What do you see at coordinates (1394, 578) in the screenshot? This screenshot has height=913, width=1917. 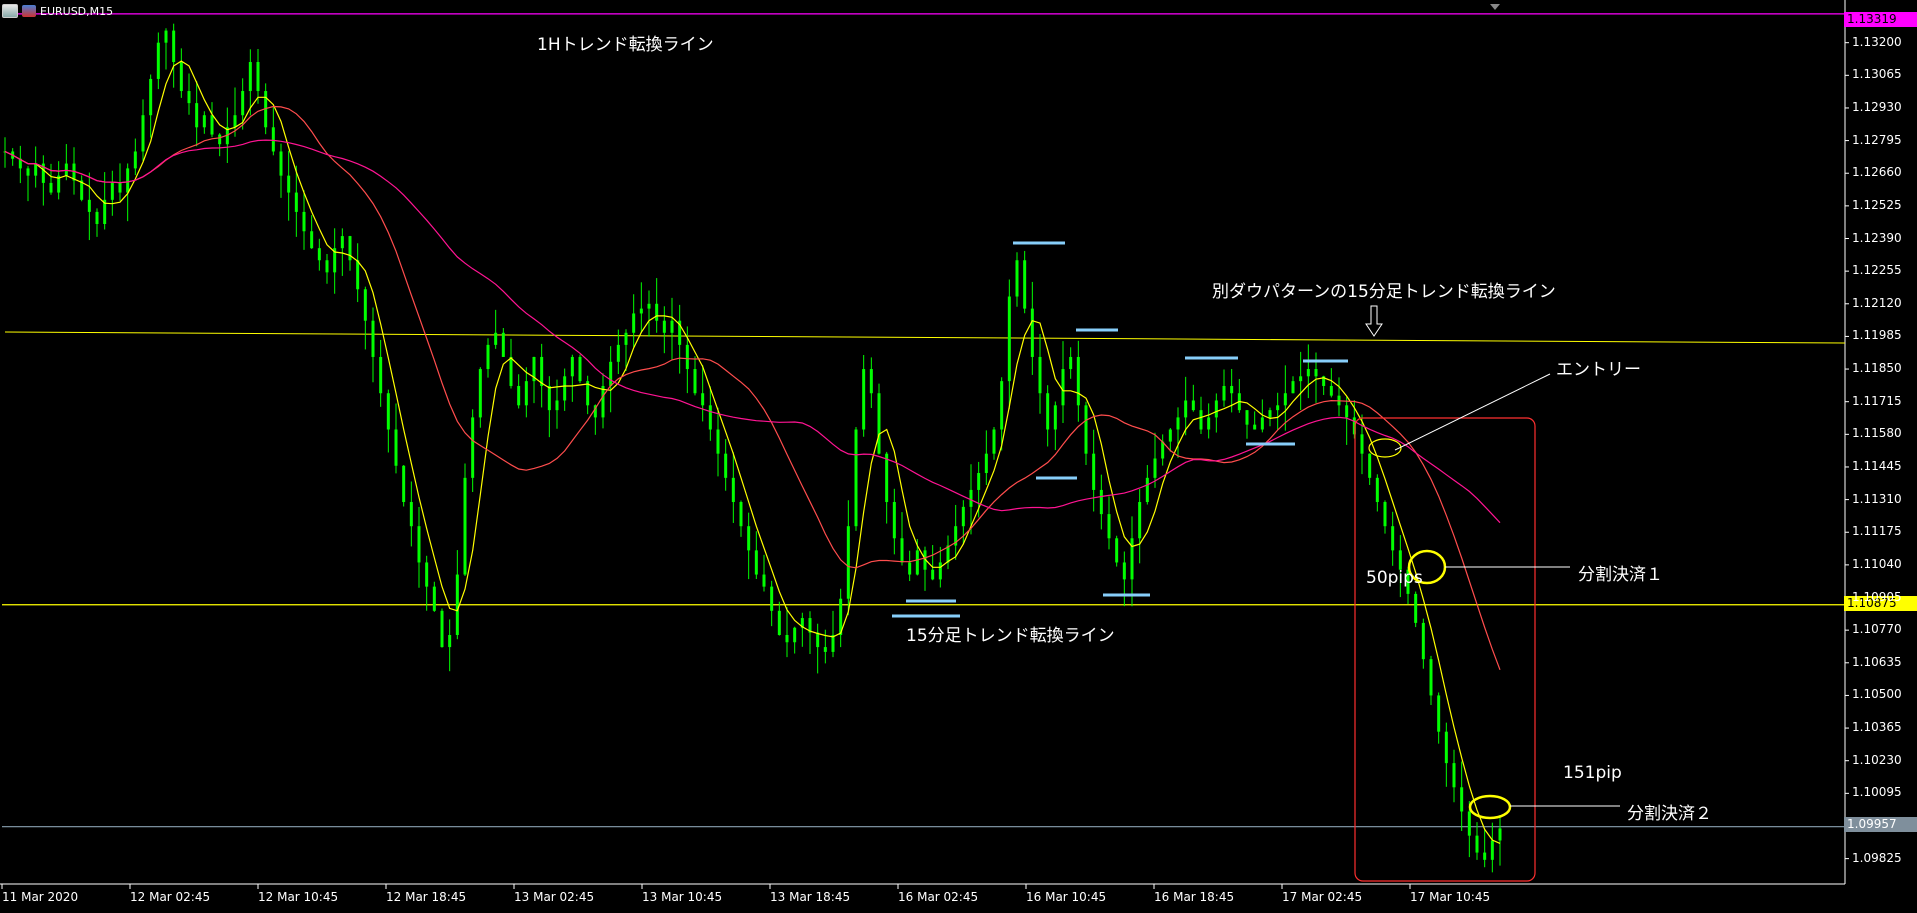 I see `annotation-50pips: 50pips` at bounding box center [1394, 578].